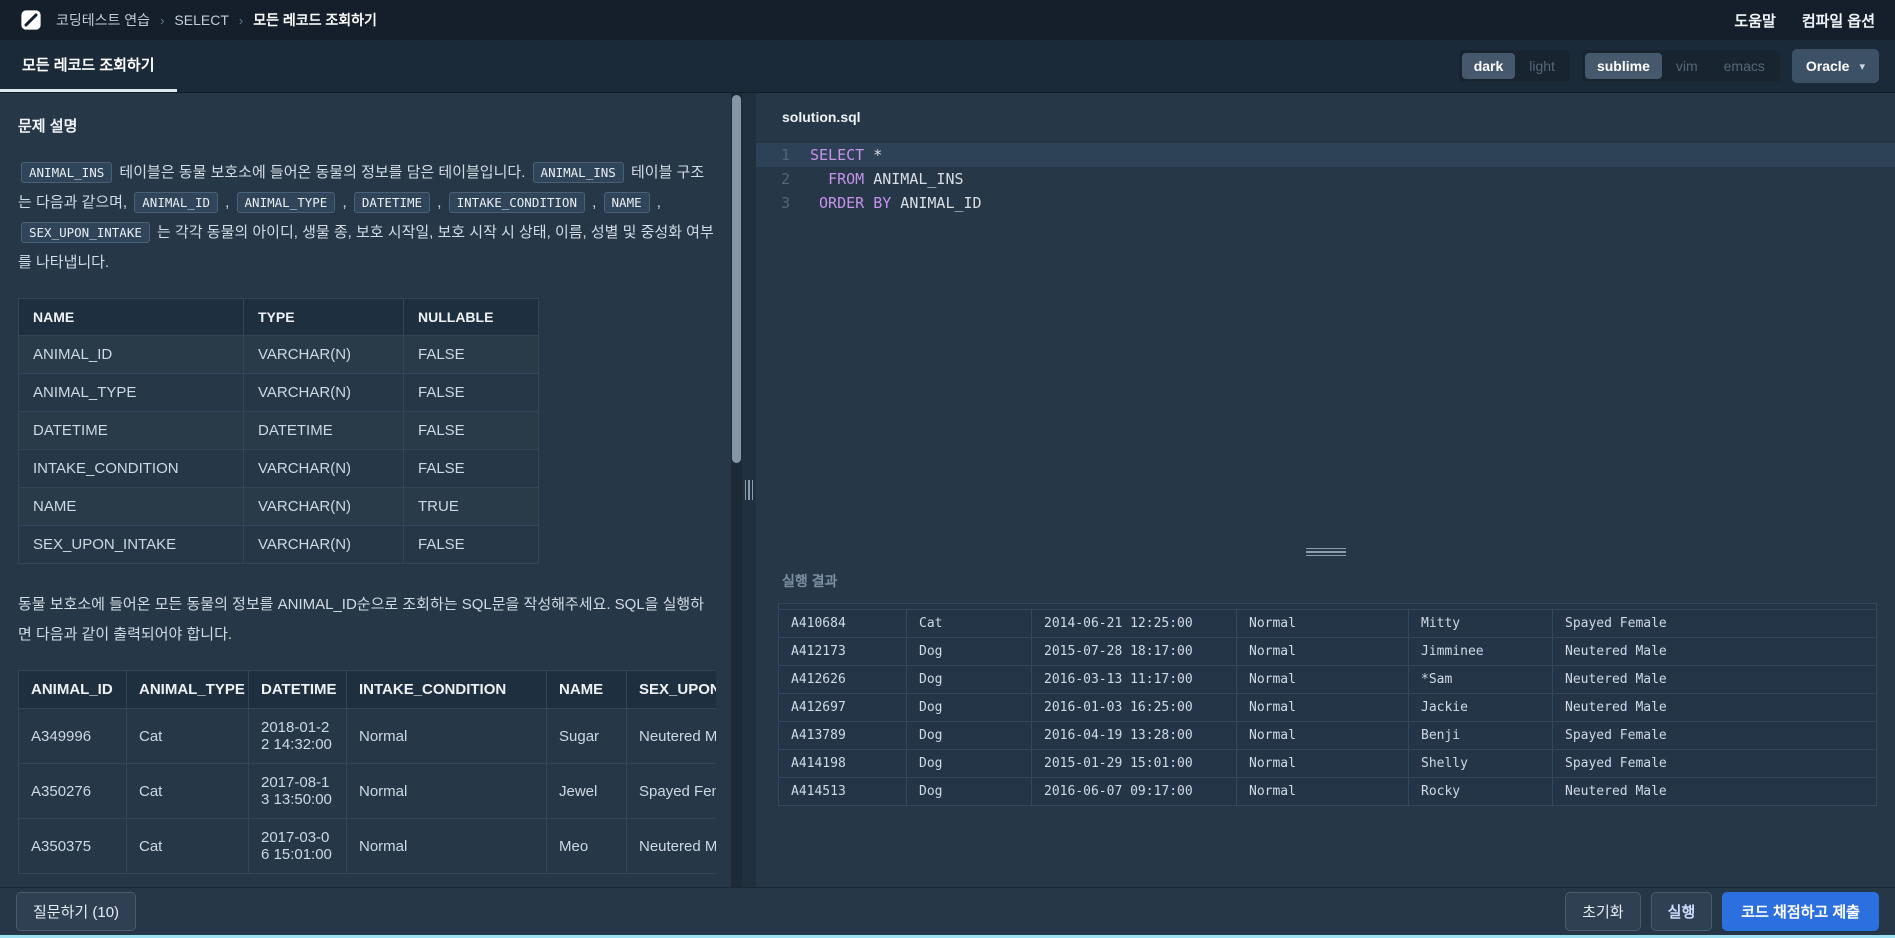  Describe the element at coordinates (278, 317) in the screenshot. I see `schema-header-row: NAME TYPE NULLABLE` at that location.